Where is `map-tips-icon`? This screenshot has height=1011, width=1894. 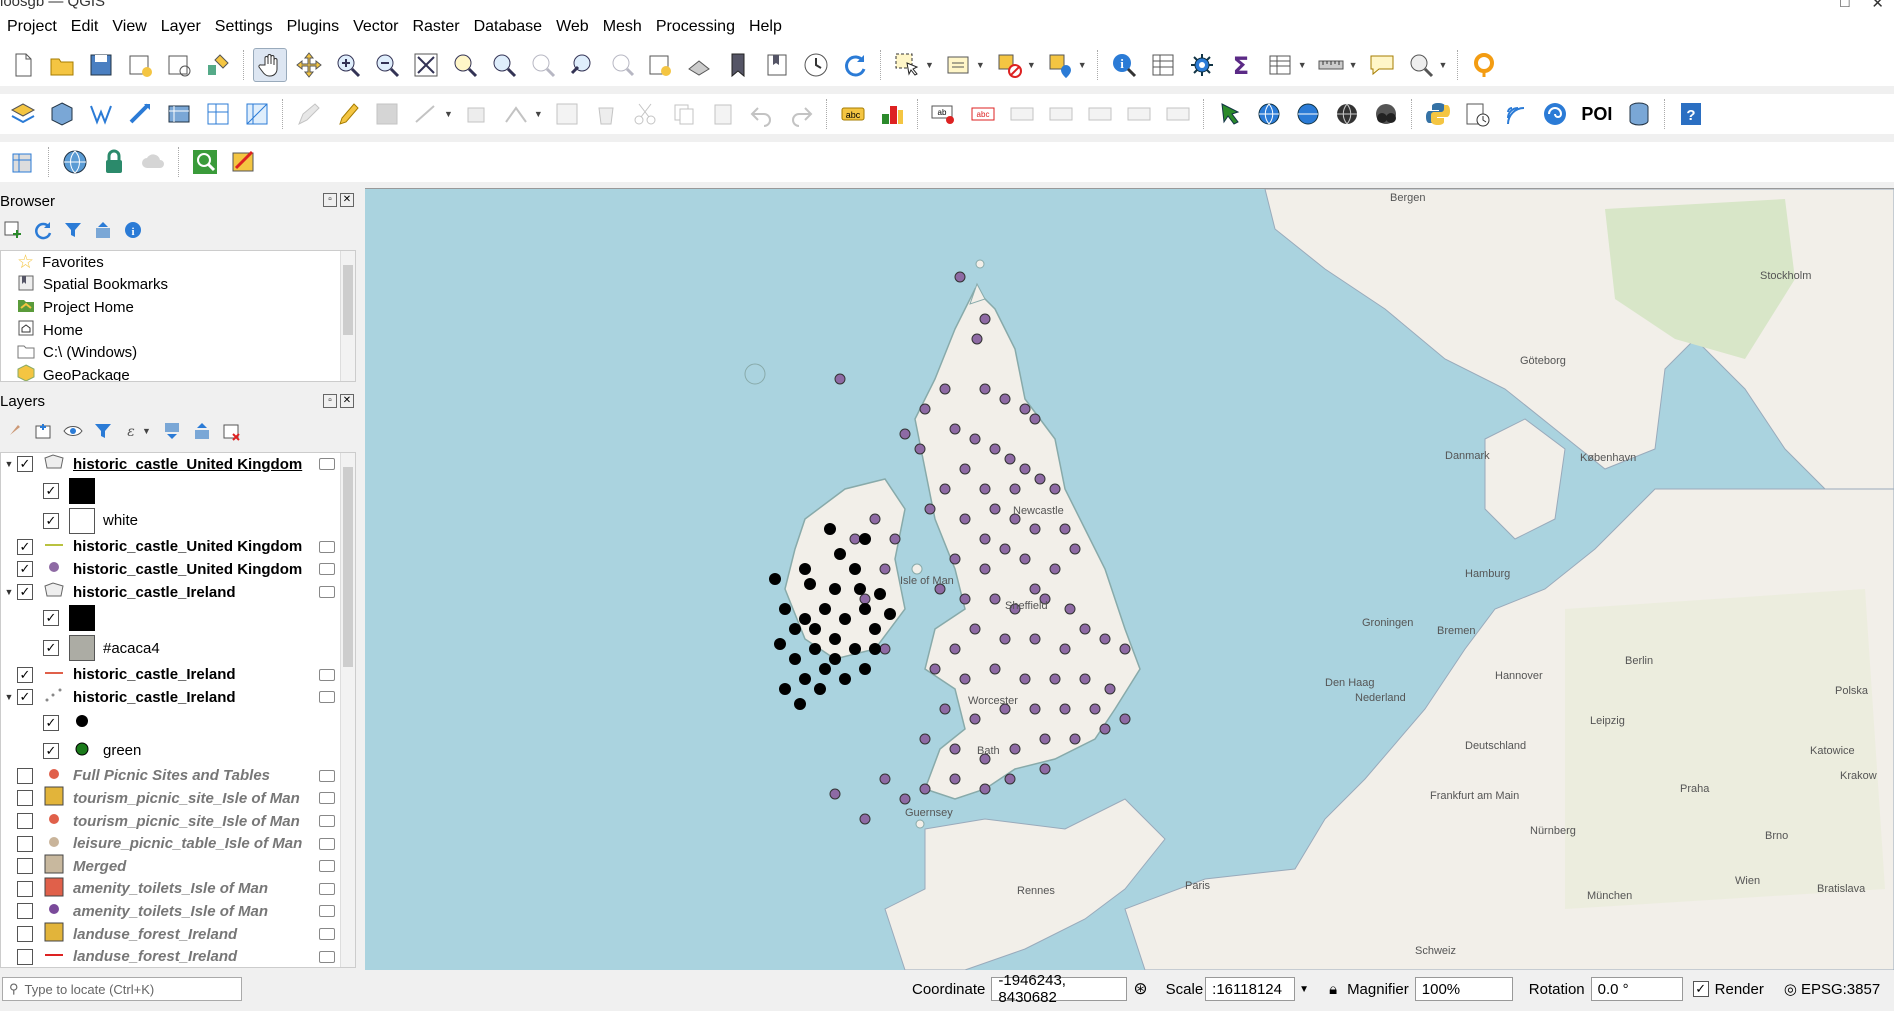 map-tips-icon is located at coordinates (1382, 65).